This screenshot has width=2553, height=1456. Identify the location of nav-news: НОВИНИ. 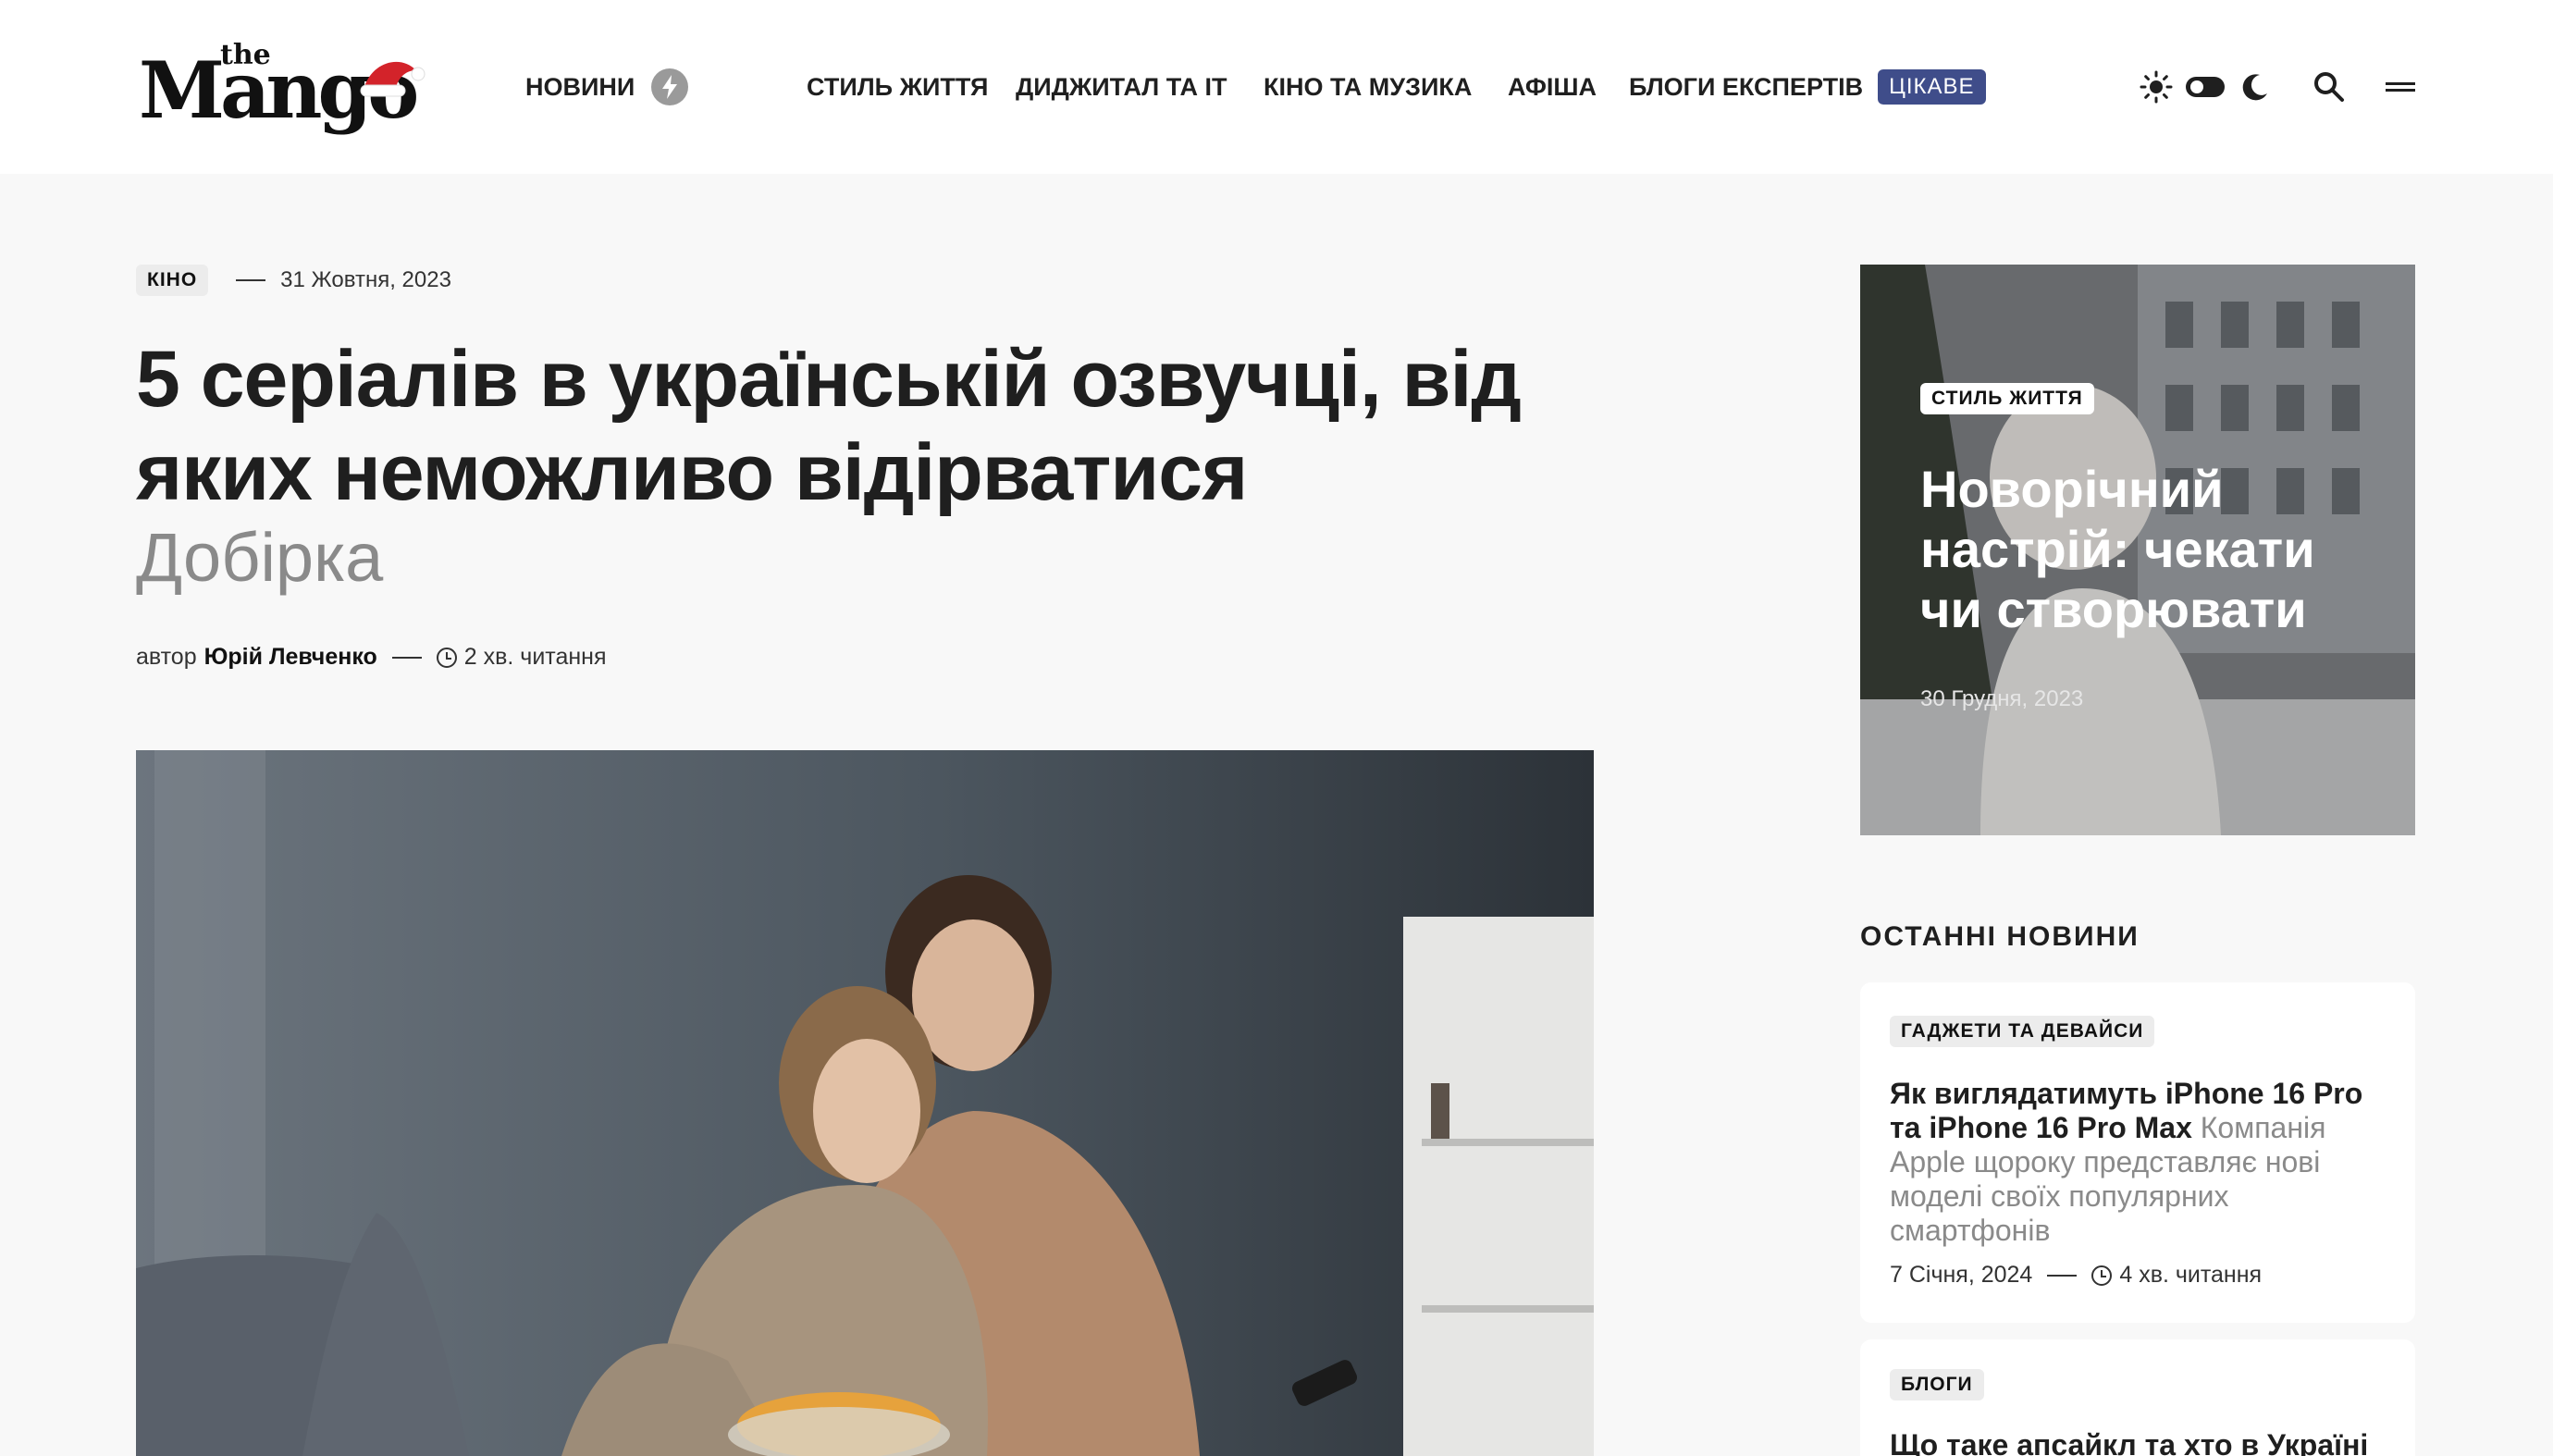
(607, 87).